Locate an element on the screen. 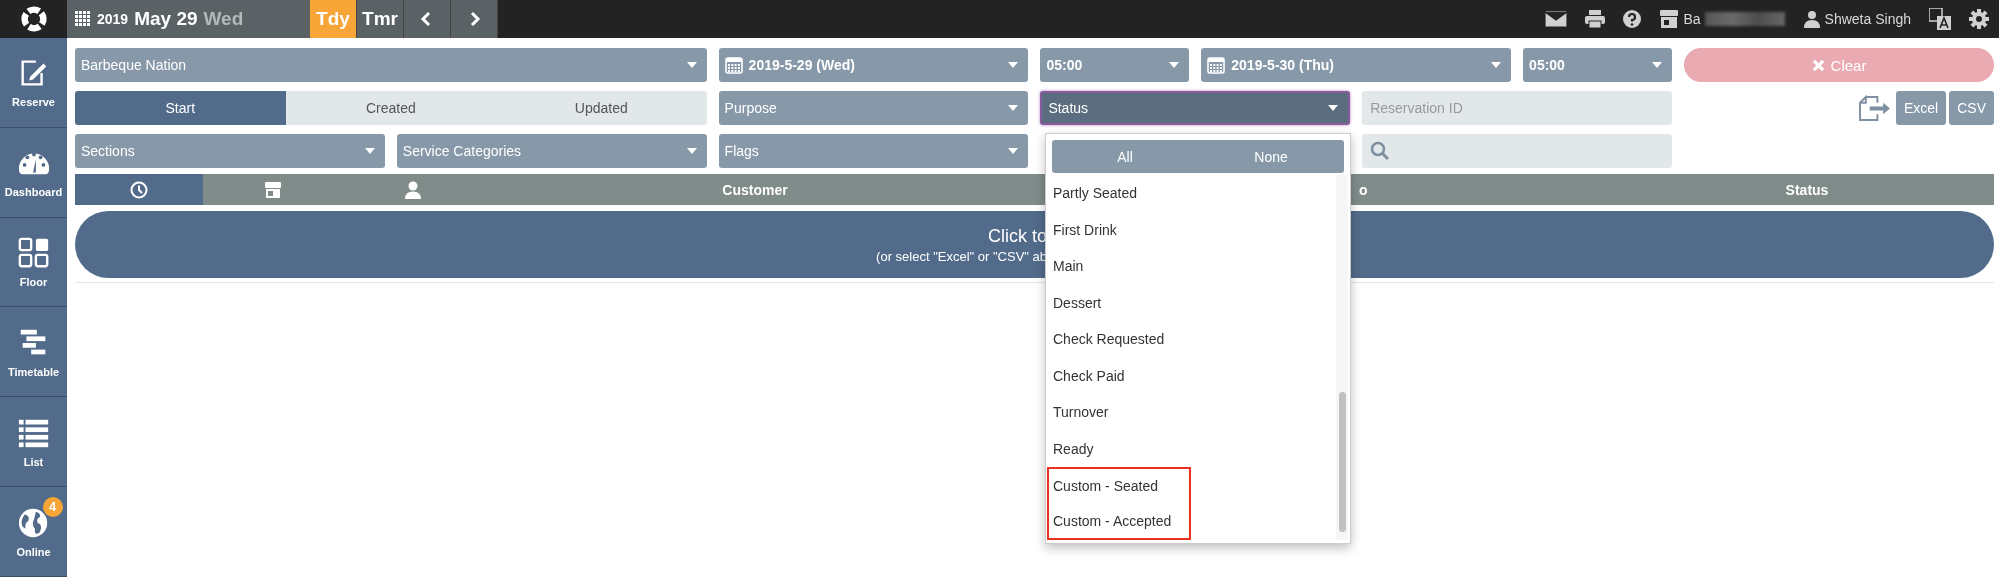 The image size is (1999, 577). status-option: Custom - Accepted is located at coordinates (1119, 520).